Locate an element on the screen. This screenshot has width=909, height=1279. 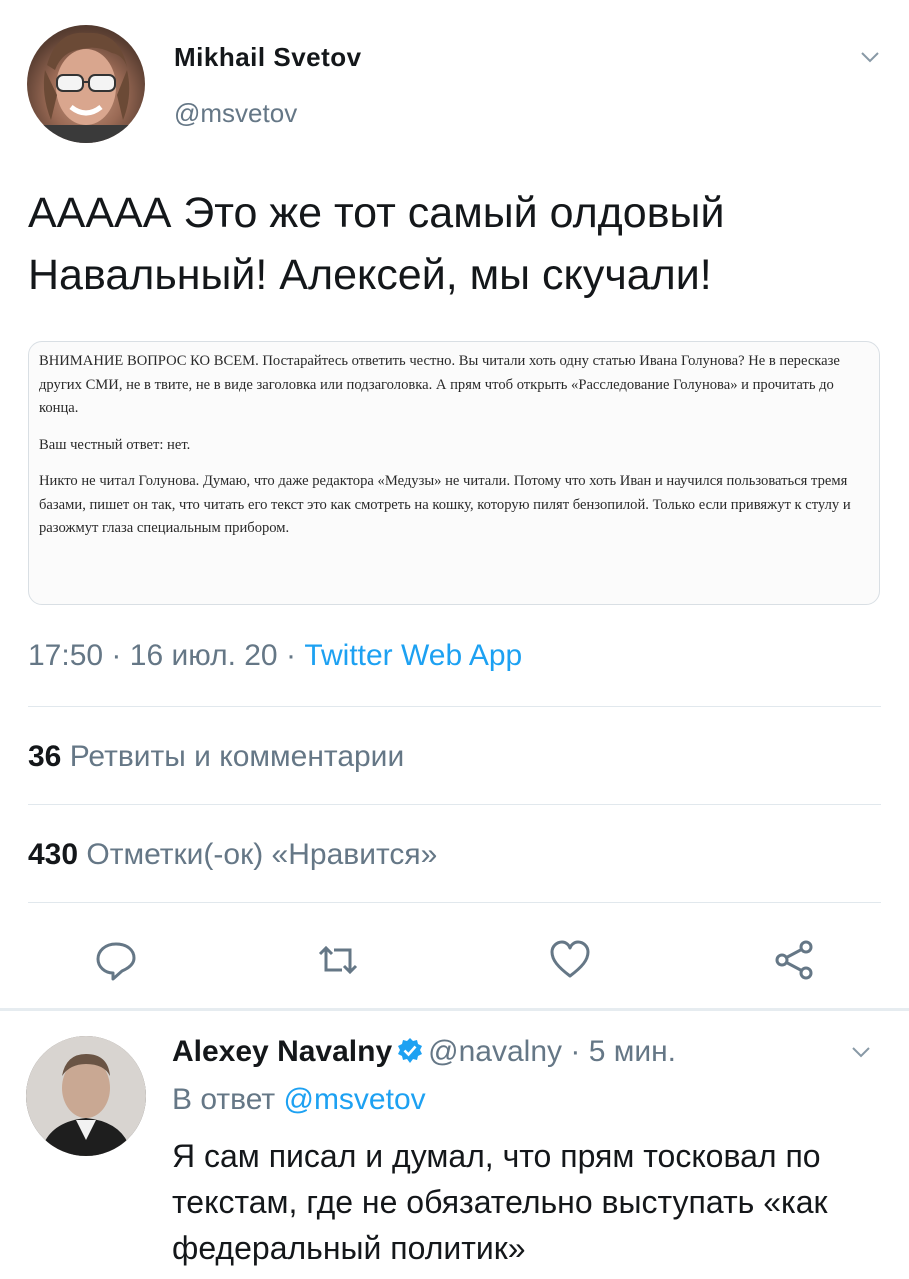
likes-stat: 430 Отметки(-ок) «Нравится» is located at coordinates (232, 855).